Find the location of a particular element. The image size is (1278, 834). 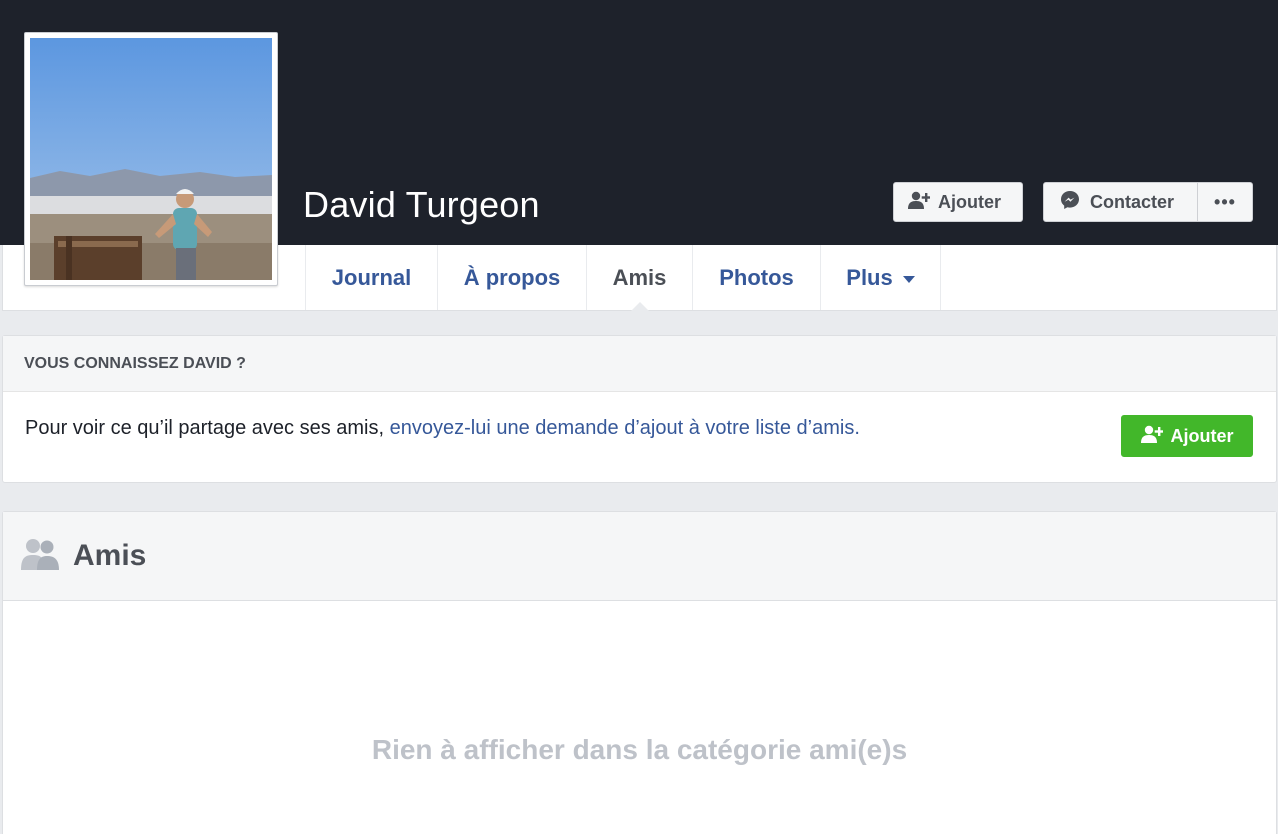

friends-section-title: Amis is located at coordinates (109, 556).